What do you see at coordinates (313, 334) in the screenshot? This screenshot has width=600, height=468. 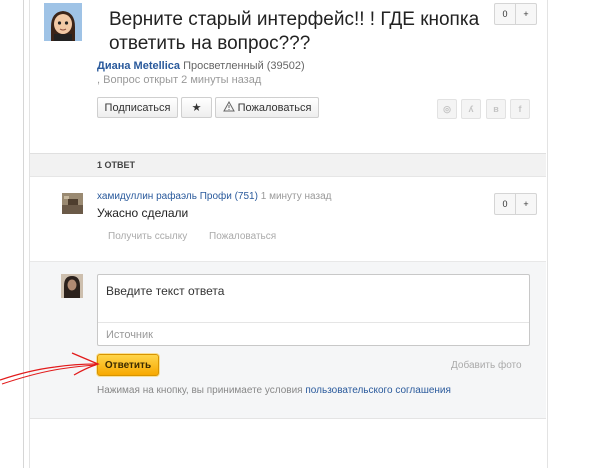 I see `source-input: Источник` at bounding box center [313, 334].